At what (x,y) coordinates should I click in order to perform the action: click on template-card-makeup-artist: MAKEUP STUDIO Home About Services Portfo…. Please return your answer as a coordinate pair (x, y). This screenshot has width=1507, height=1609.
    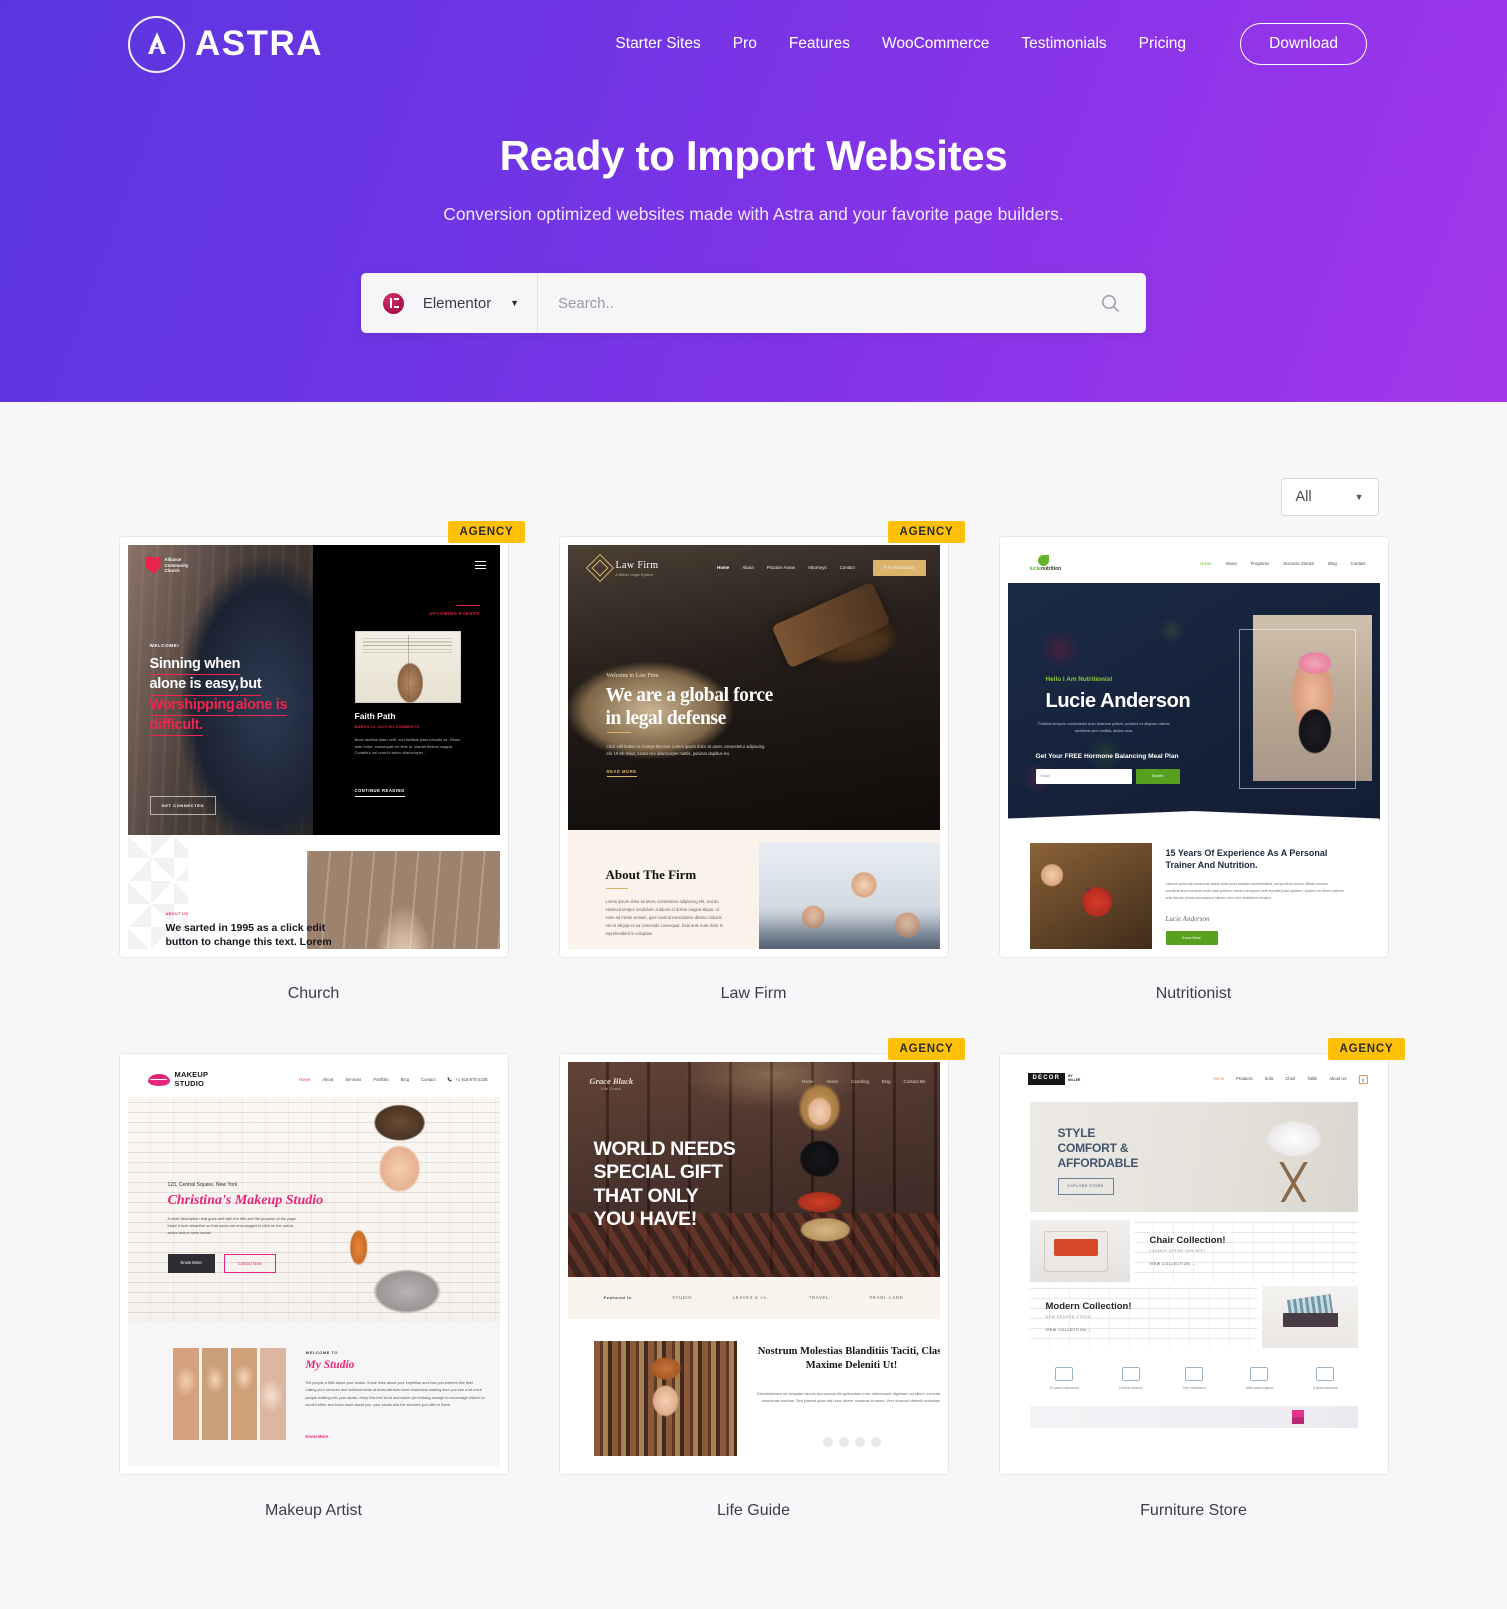
    Looking at the image, I should click on (313, 1286).